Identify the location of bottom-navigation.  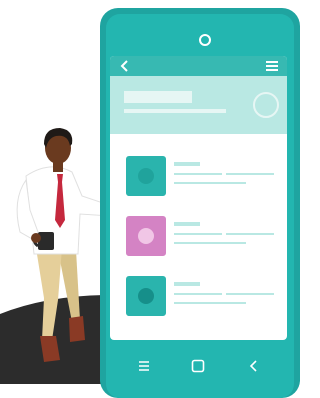
(198, 367).